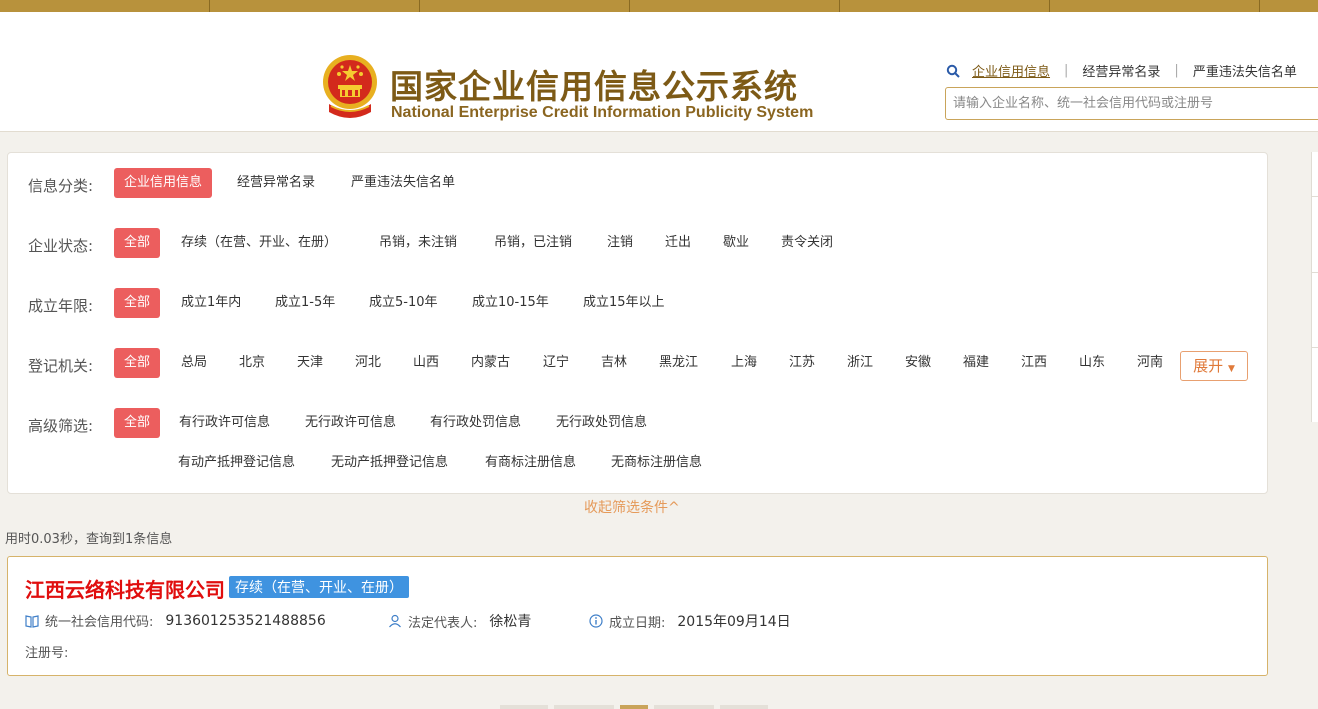 The width and height of the screenshot is (1318, 709). Describe the element at coordinates (807, 243) in the screenshot. I see `filter-status-closed: 责令关闭` at that location.